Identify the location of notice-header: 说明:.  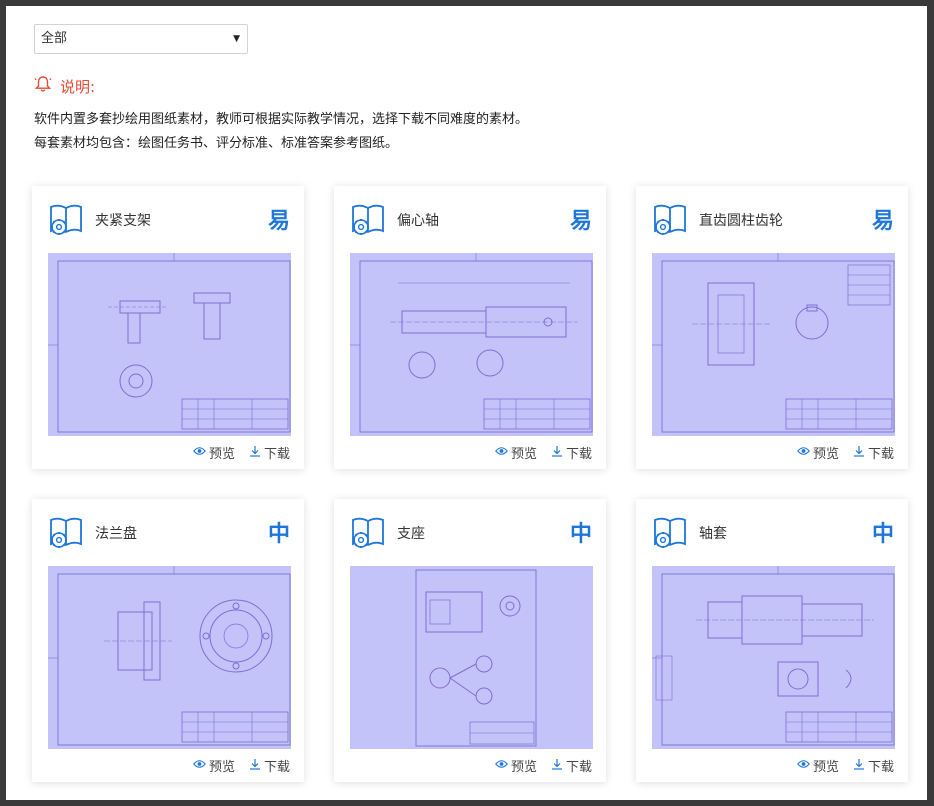
(64, 86).